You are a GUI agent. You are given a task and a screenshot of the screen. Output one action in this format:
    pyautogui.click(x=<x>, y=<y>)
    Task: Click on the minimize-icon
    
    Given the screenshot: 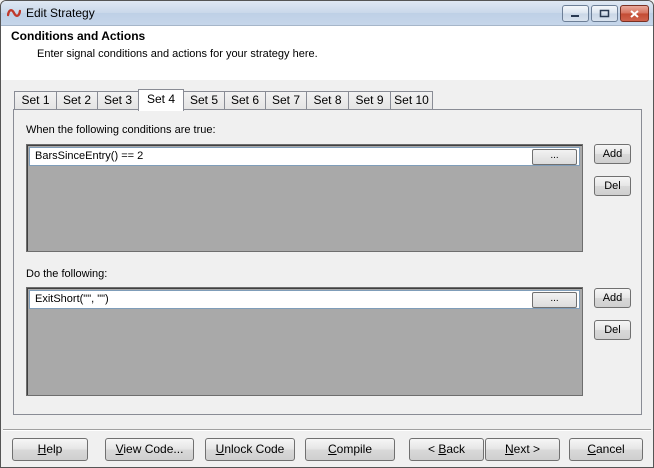 What is the action you would take?
    pyautogui.click(x=575, y=16)
    